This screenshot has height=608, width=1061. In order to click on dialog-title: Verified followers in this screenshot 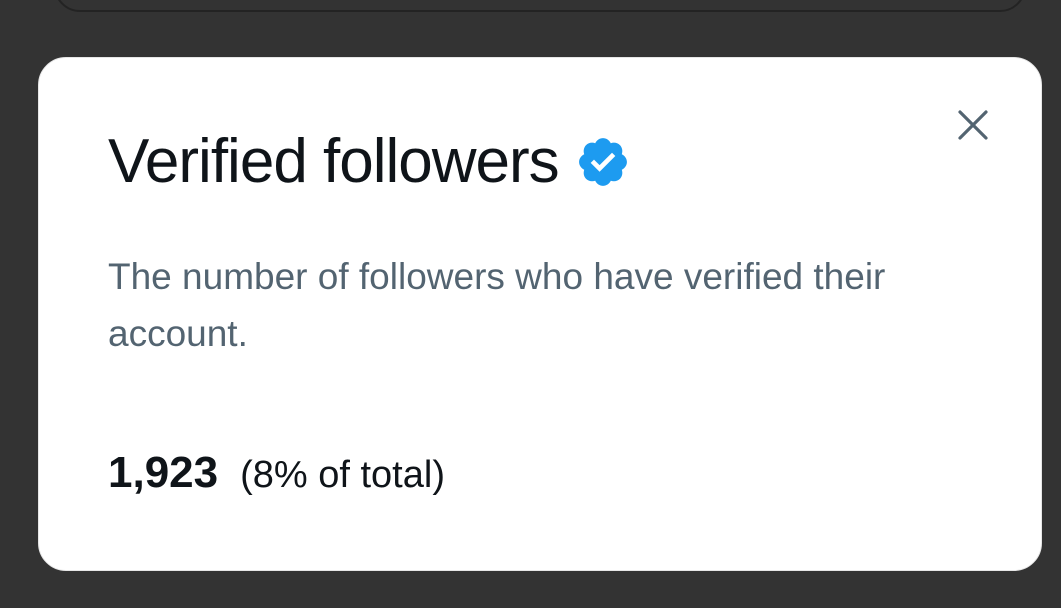, I will do `click(334, 161)`.